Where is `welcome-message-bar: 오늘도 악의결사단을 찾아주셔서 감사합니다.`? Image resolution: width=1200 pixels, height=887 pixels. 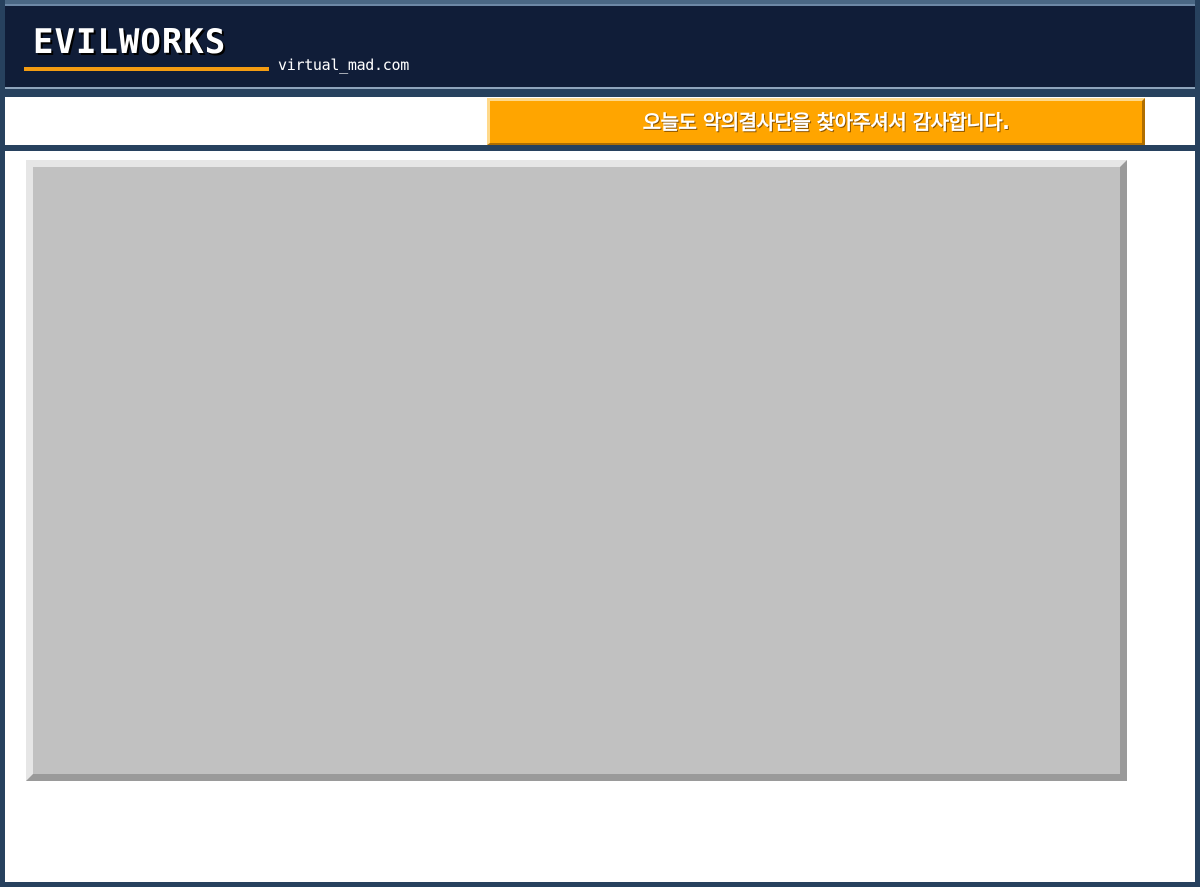
welcome-message-bar: 오늘도 악의결사단을 찾아주셔서 감사합니다. is located at coordinates (816, 121).